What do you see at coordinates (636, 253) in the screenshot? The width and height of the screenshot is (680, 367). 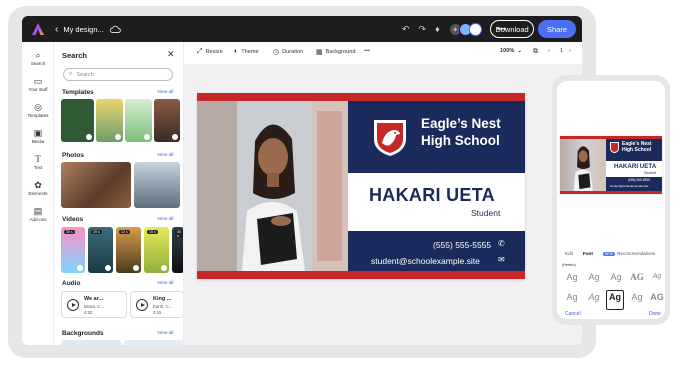 I see `tab-recommendations-label: Recommendations` at bounding box center [636, 253].